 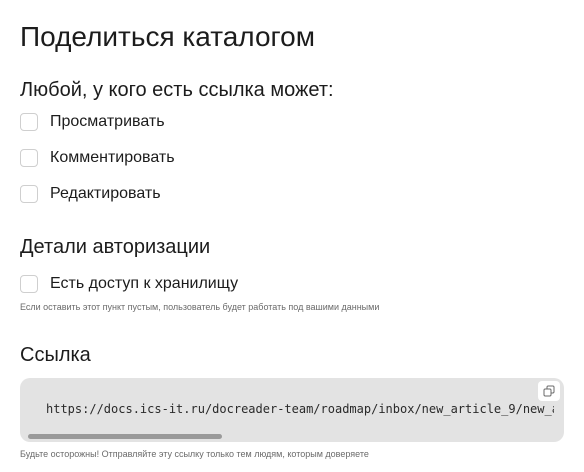 What do you see at coordinates (112, 157) in the screenshot?
I see `comment-permission-label: Комментировать` at bounding box center [112, 157].